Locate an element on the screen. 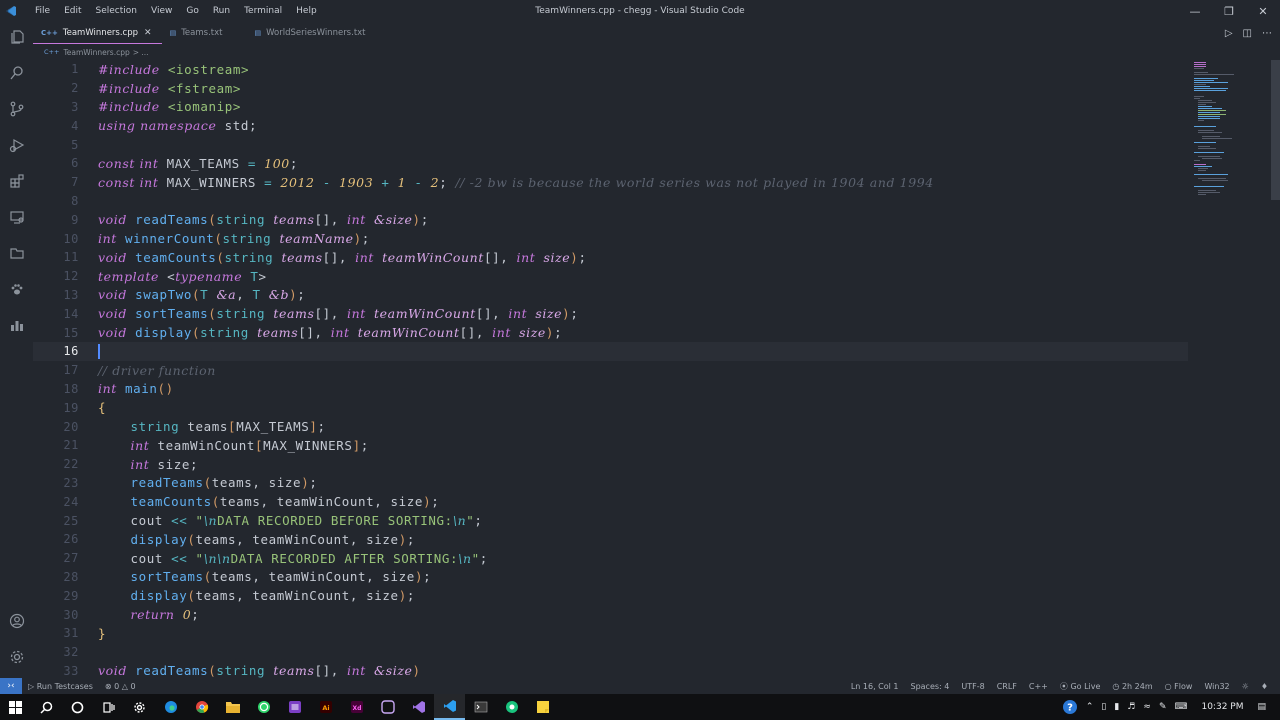 The width and height of the screenshot is (1280, 720). menu-run: Run is located at coordinates (221, 11).